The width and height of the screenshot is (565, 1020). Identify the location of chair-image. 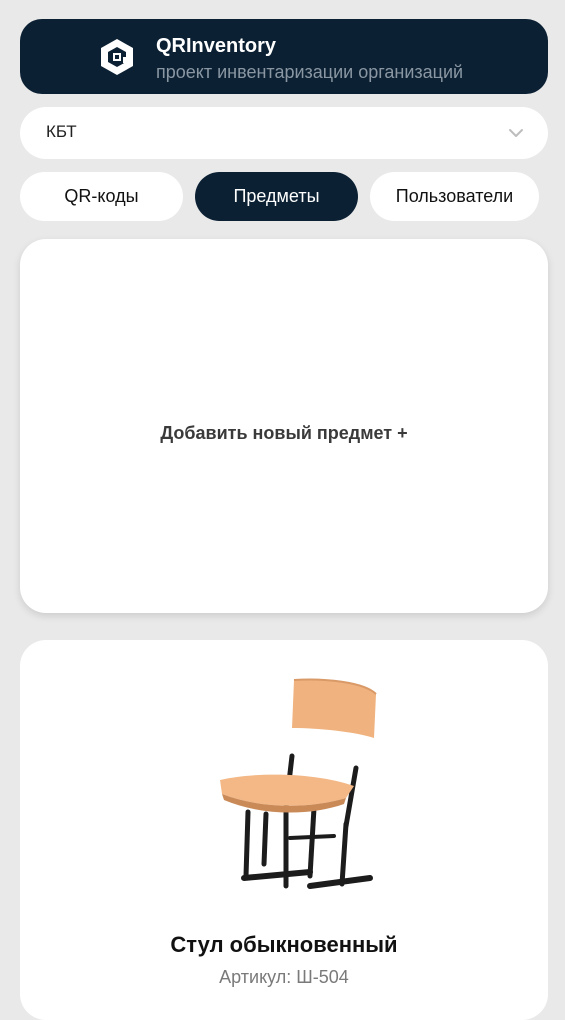
(298, 783).